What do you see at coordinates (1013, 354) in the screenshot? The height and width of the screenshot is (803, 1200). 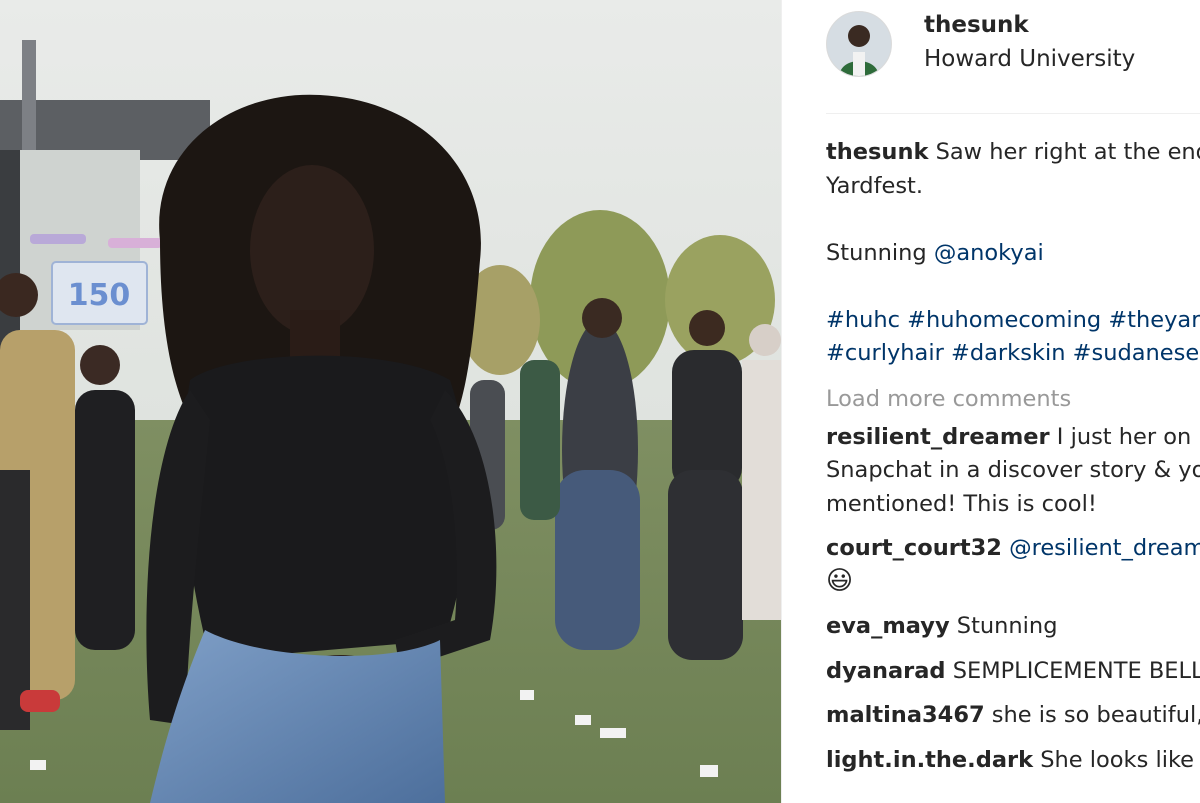 I see `caption-hashtags-line2: #curlyhair #darkskin #sudanese` at bounding box center [1013, 354].